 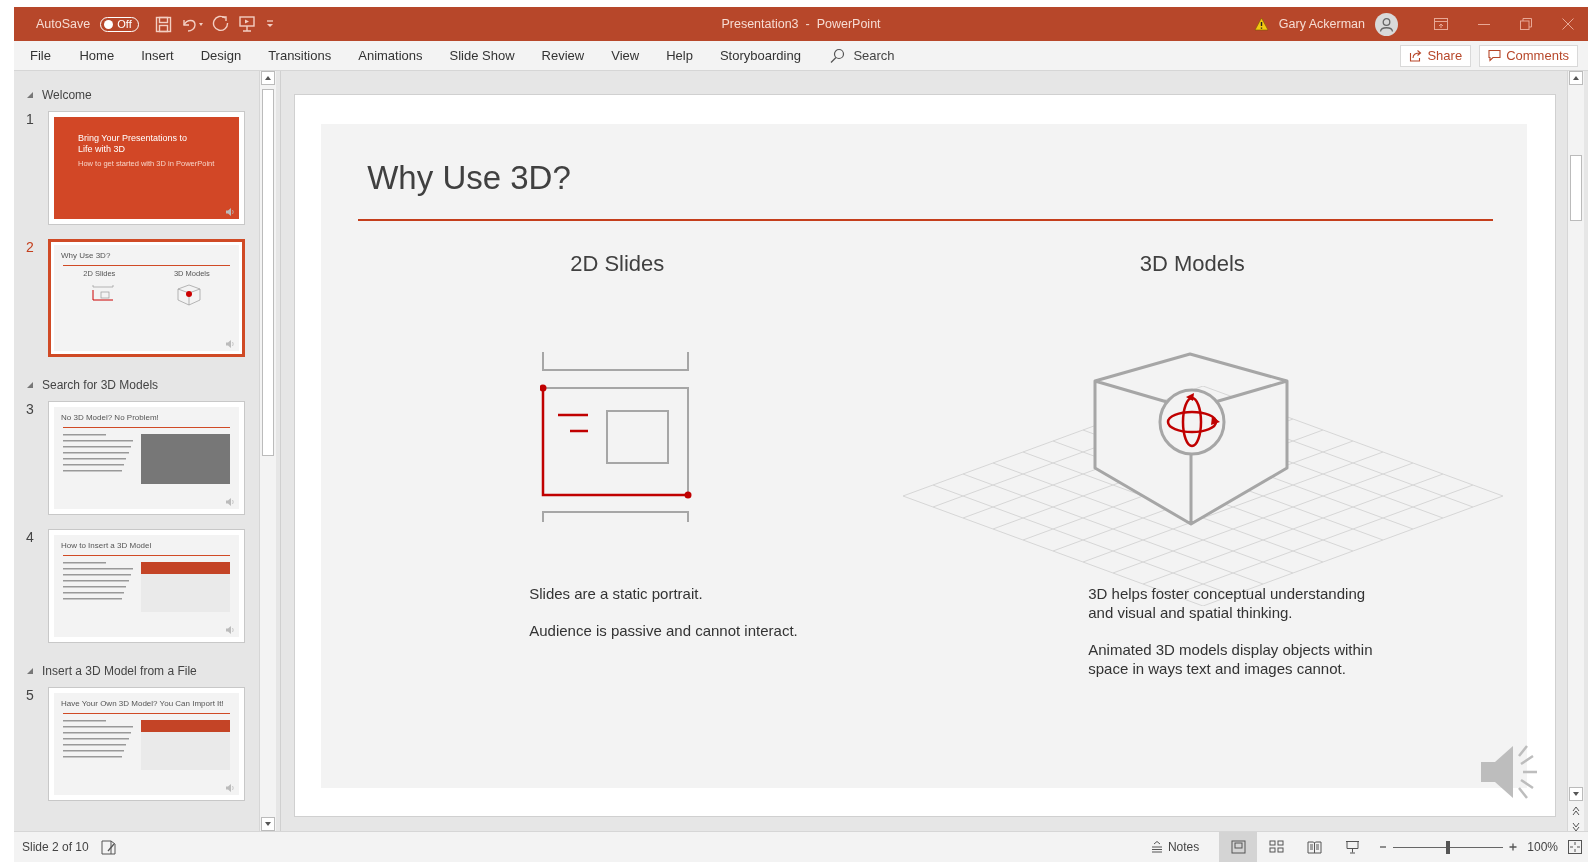 What do you see at coordinates (246, 24) in the screenshot?
I see `presentation-icon` at bounding box center [246, 24].